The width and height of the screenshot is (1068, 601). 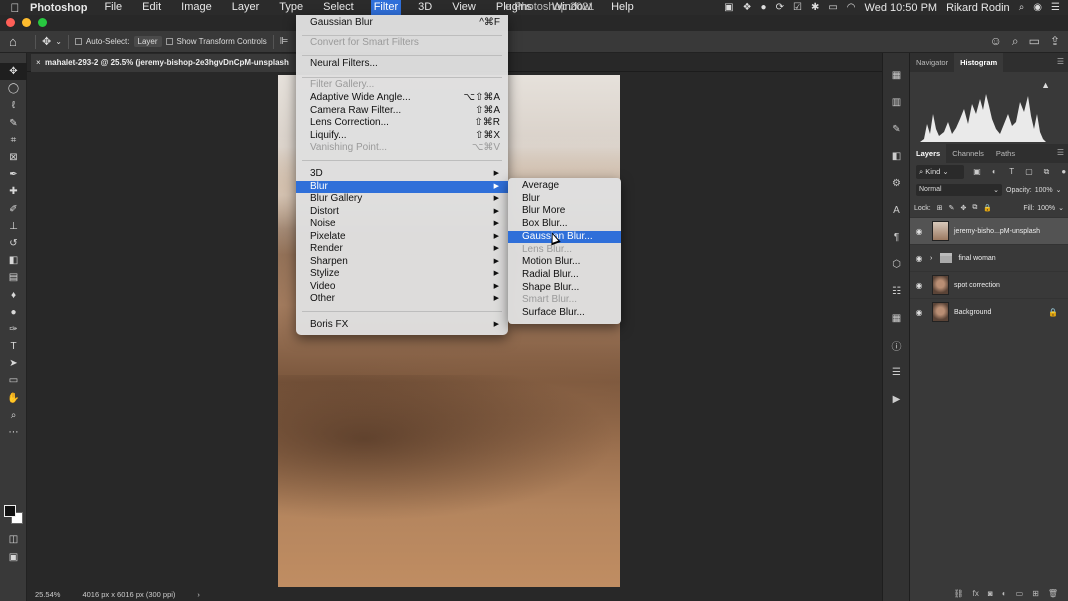 What do you see at coordinates (13, 398) in the screenshot?
I see `hand-tool-icon: ✋` at bounding box center [13, 398].